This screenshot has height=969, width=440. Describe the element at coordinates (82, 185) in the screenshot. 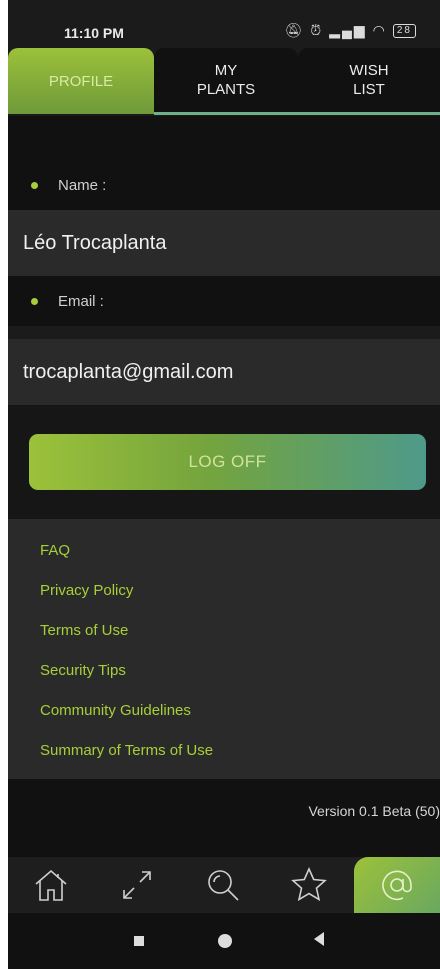

I see `name-label: Name :` at that location.